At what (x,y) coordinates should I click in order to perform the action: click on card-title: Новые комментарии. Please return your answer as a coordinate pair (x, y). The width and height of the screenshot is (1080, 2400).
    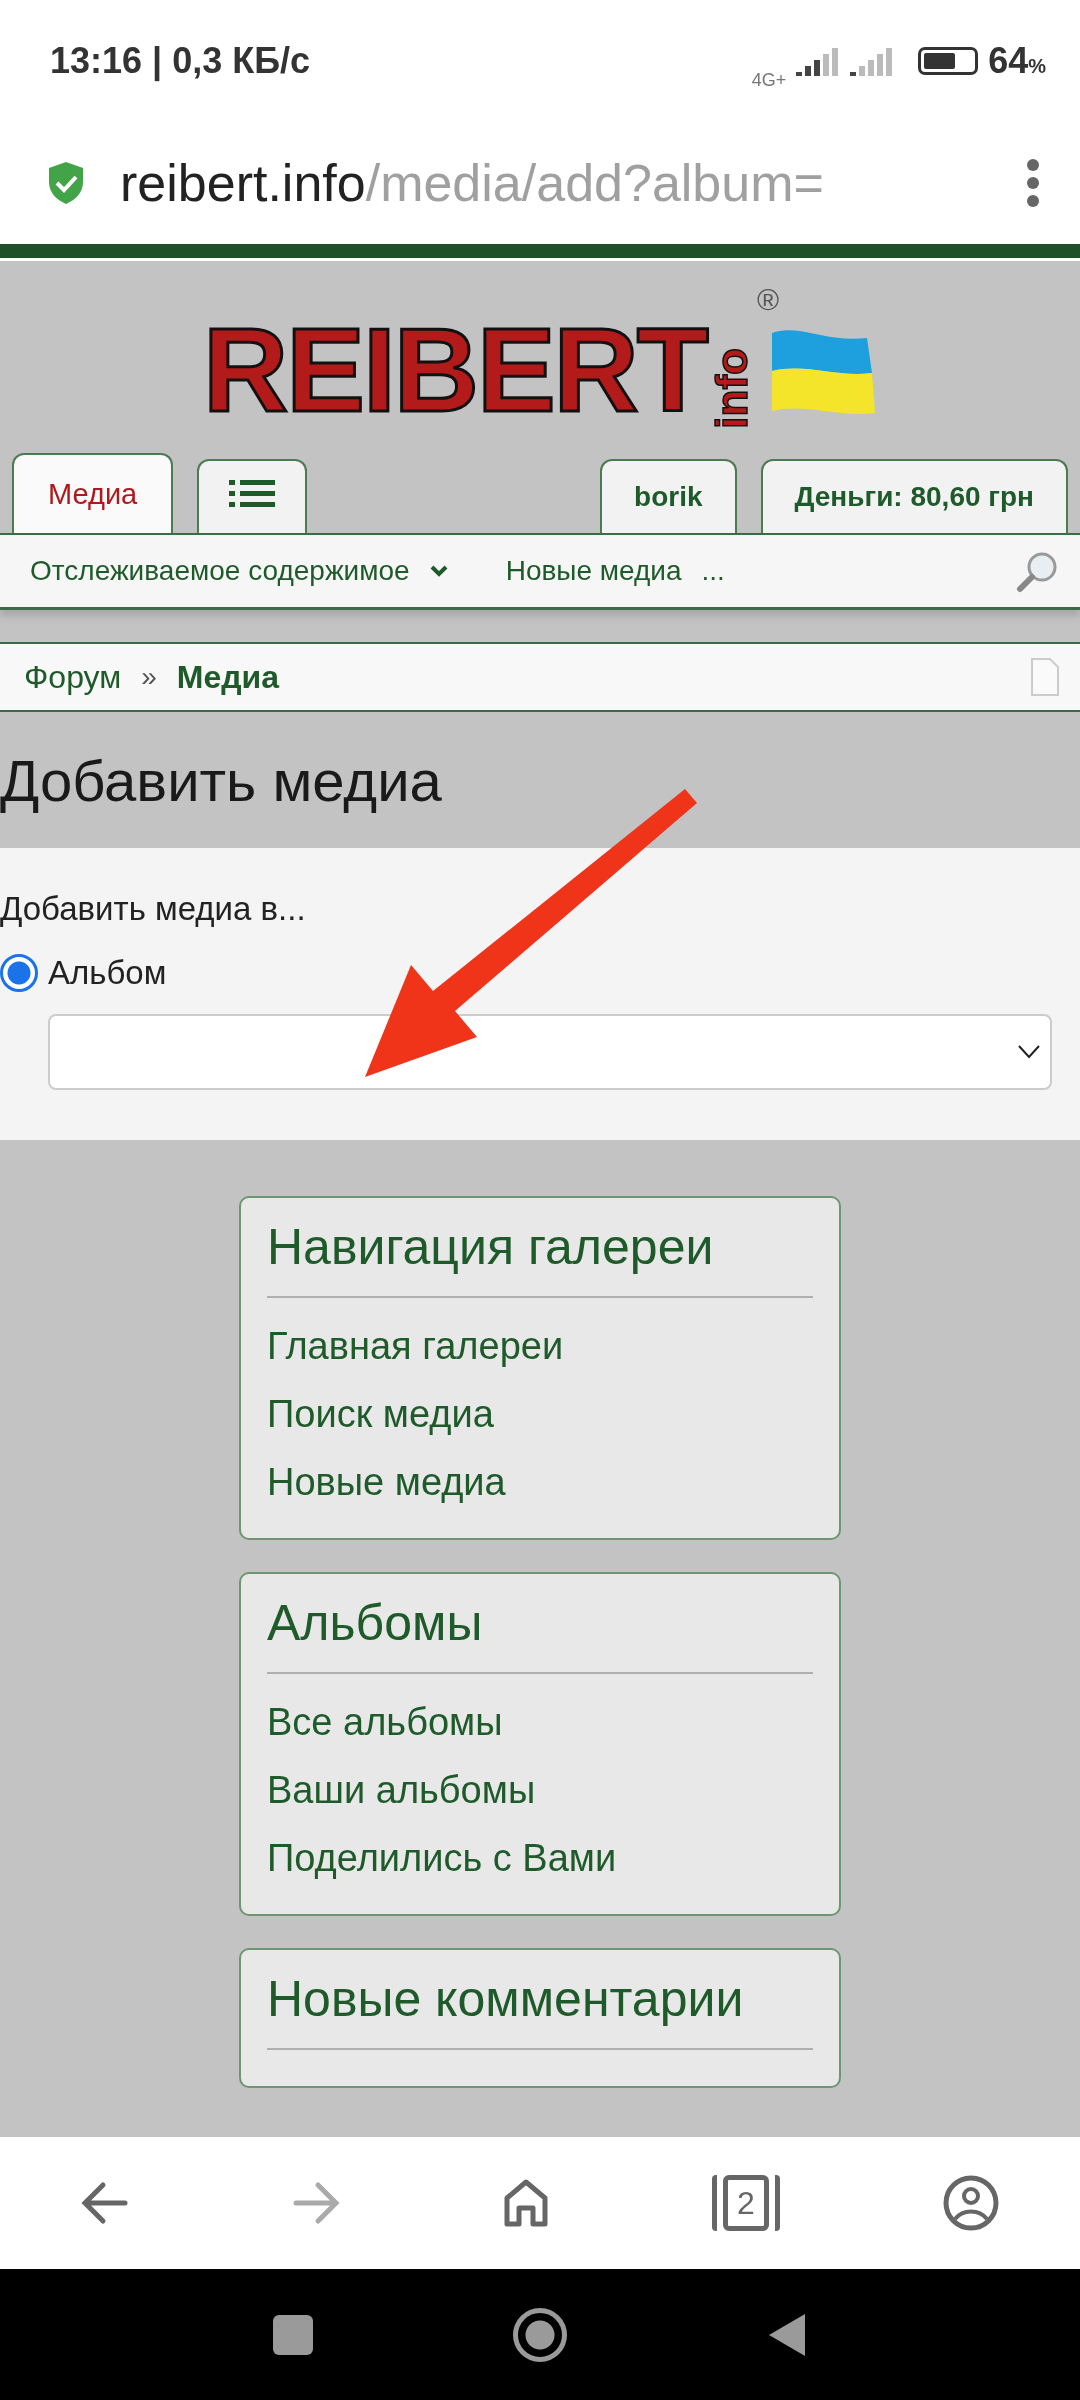
    Looking at the image, I should click on (540, 2010).